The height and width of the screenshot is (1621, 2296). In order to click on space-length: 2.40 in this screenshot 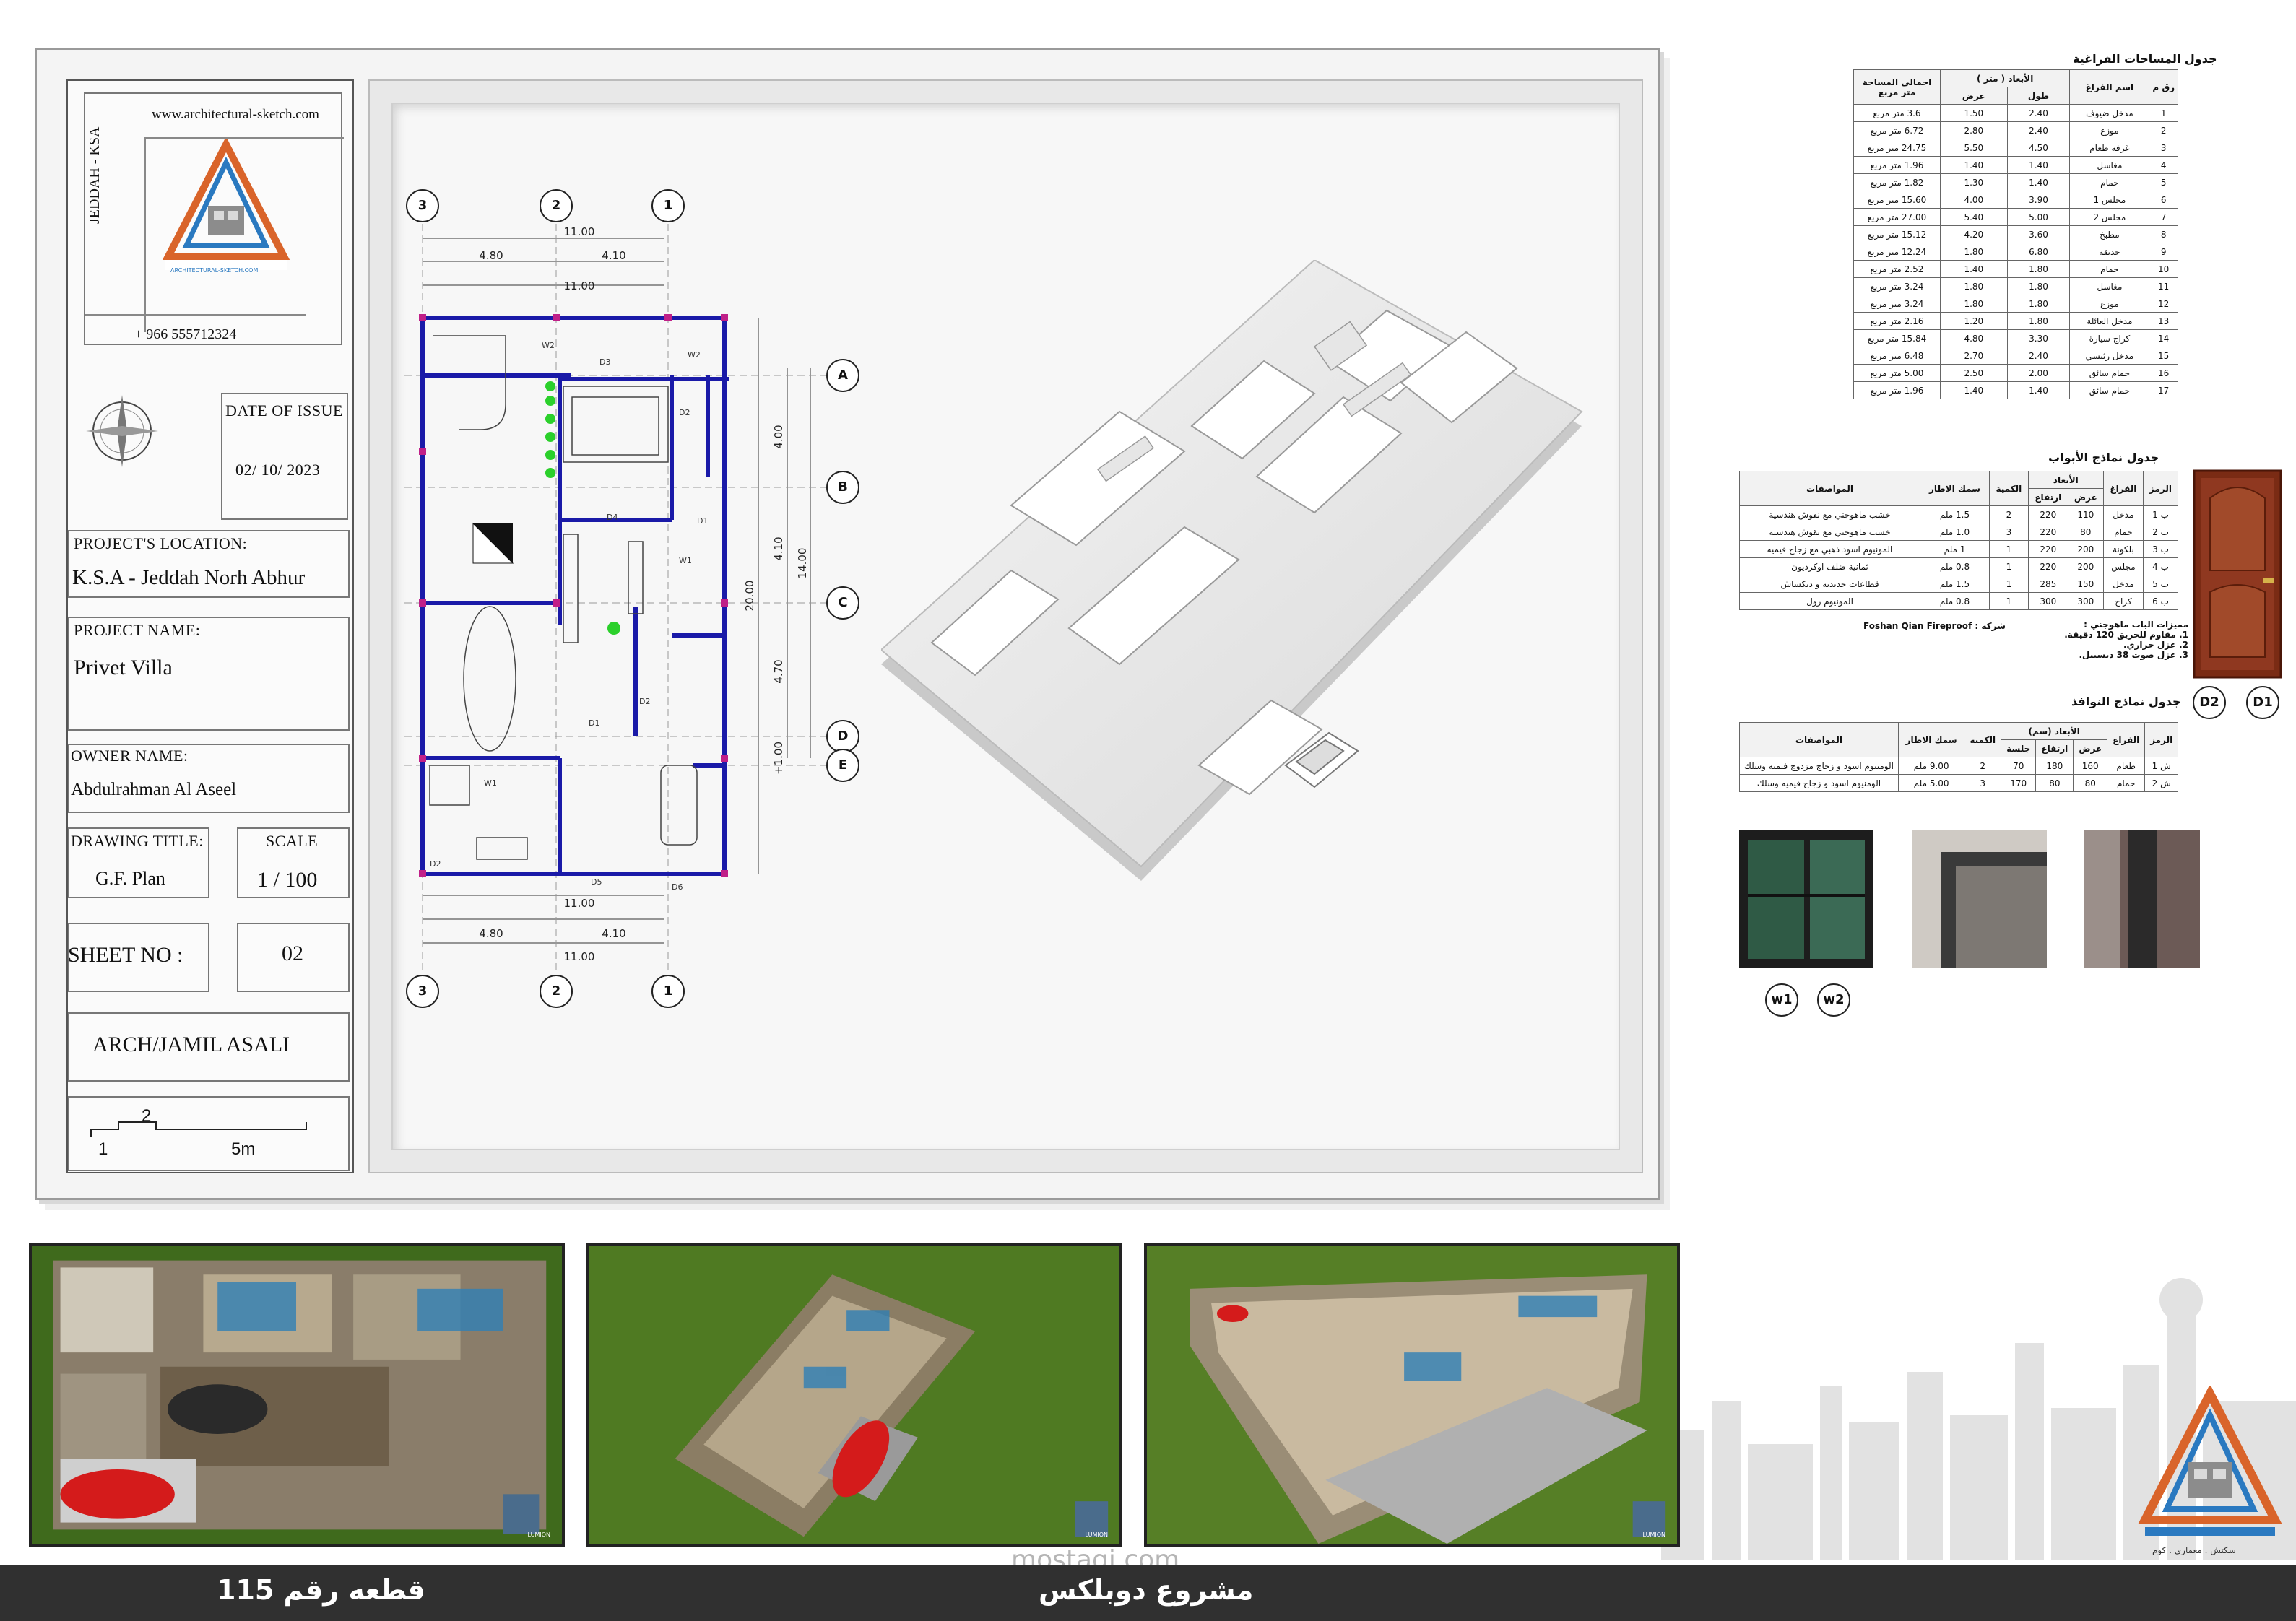, I will do `click(2038, 113)`.